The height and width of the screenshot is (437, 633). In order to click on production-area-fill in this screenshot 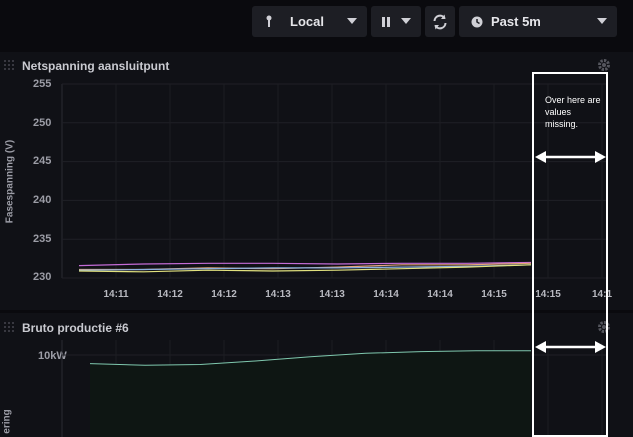, I will do `click(310, 393)`.